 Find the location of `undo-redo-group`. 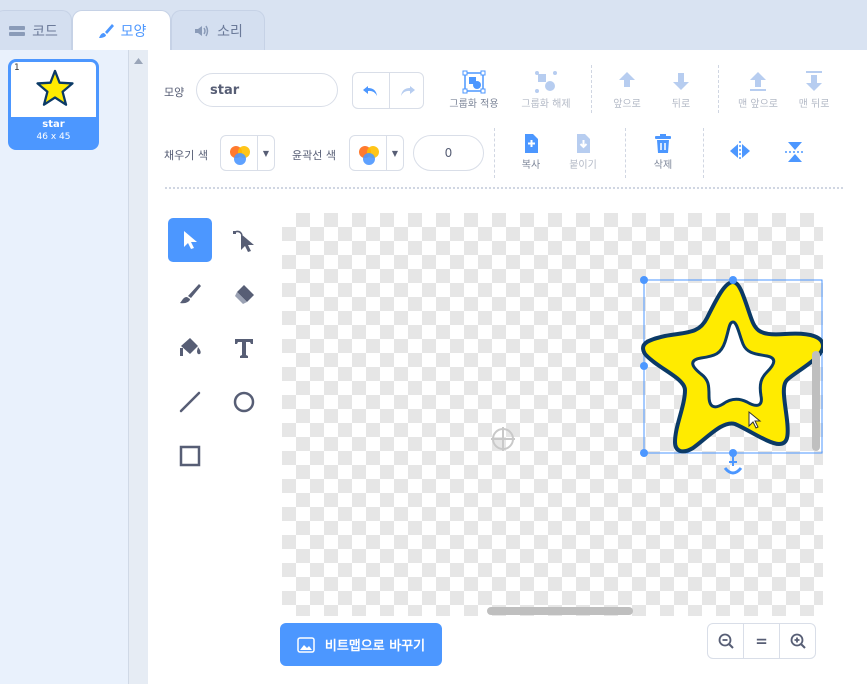

undo-redo-group is located at coordinates (388, 90).